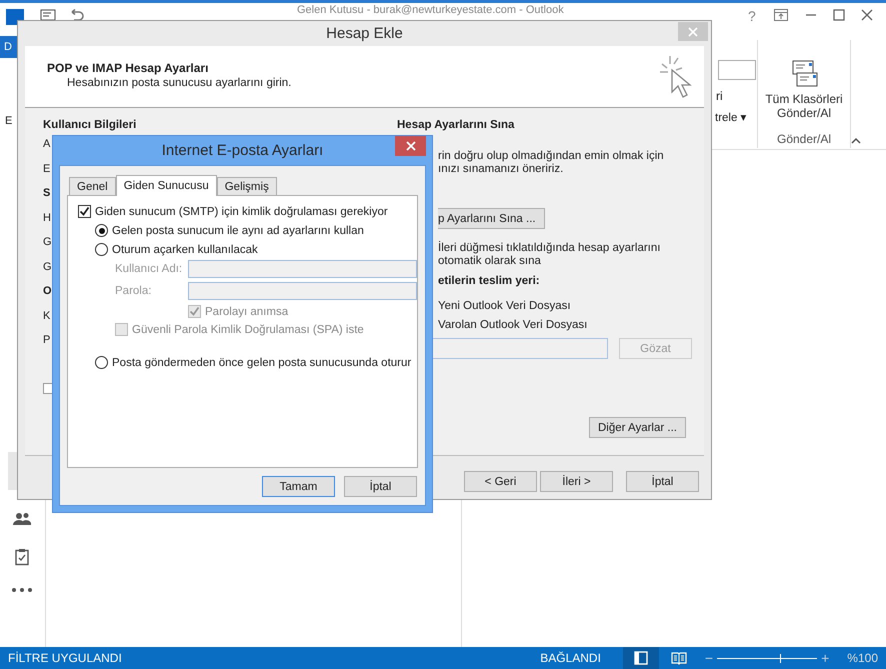  What do you see at coordinates (8, 47) in the screenshot?
I see `file-tab: D` at bounding box center [8, 47].